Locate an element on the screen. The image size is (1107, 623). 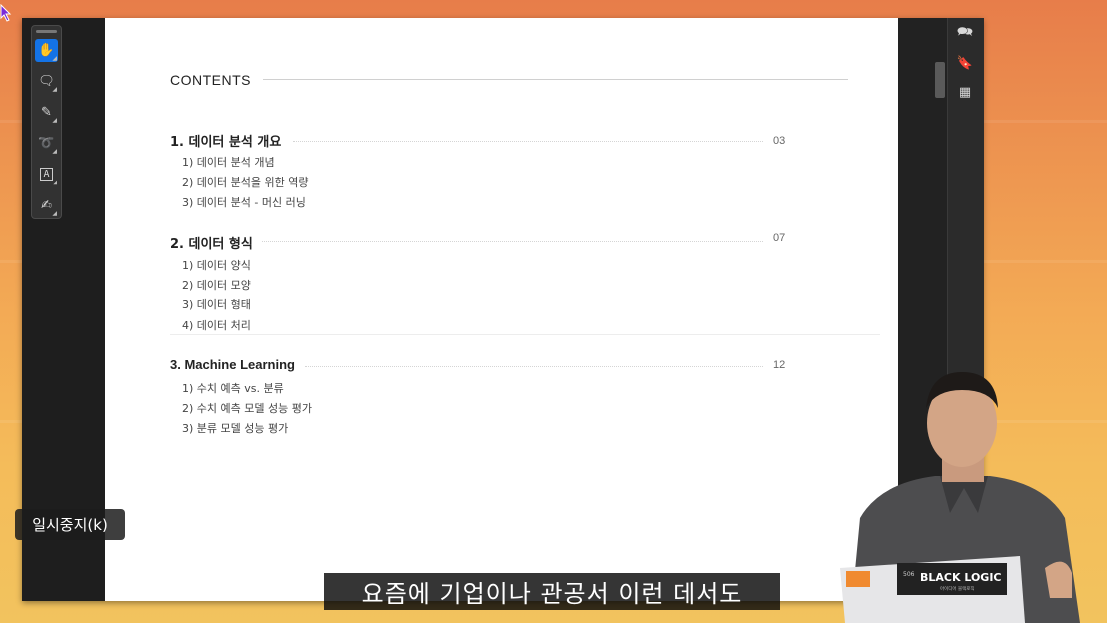
contents-heading: CONTENTS is located at coordinates (210, 80).